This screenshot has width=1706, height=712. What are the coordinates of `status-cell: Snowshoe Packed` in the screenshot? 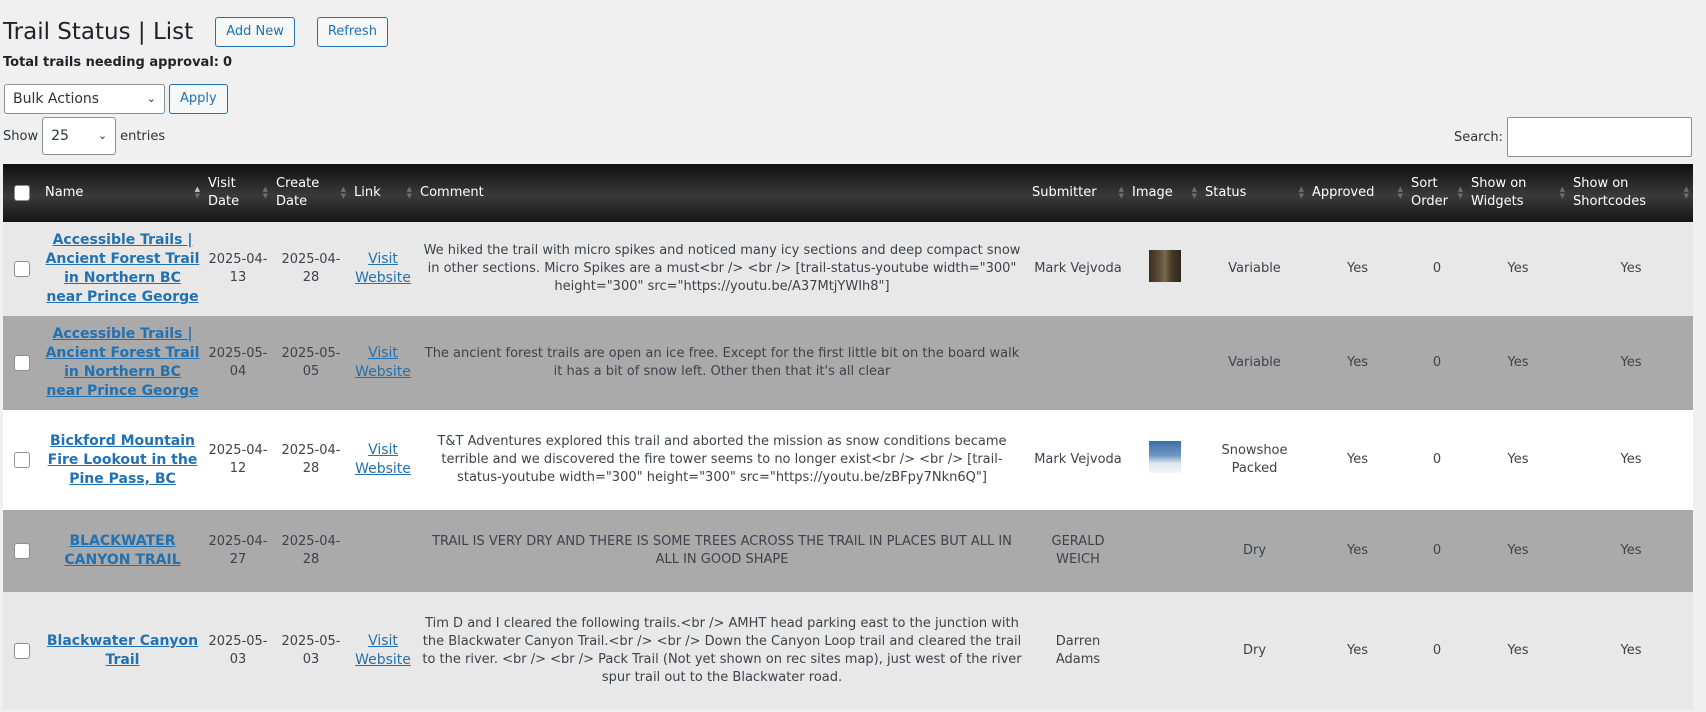 It's located at (1254, 459).